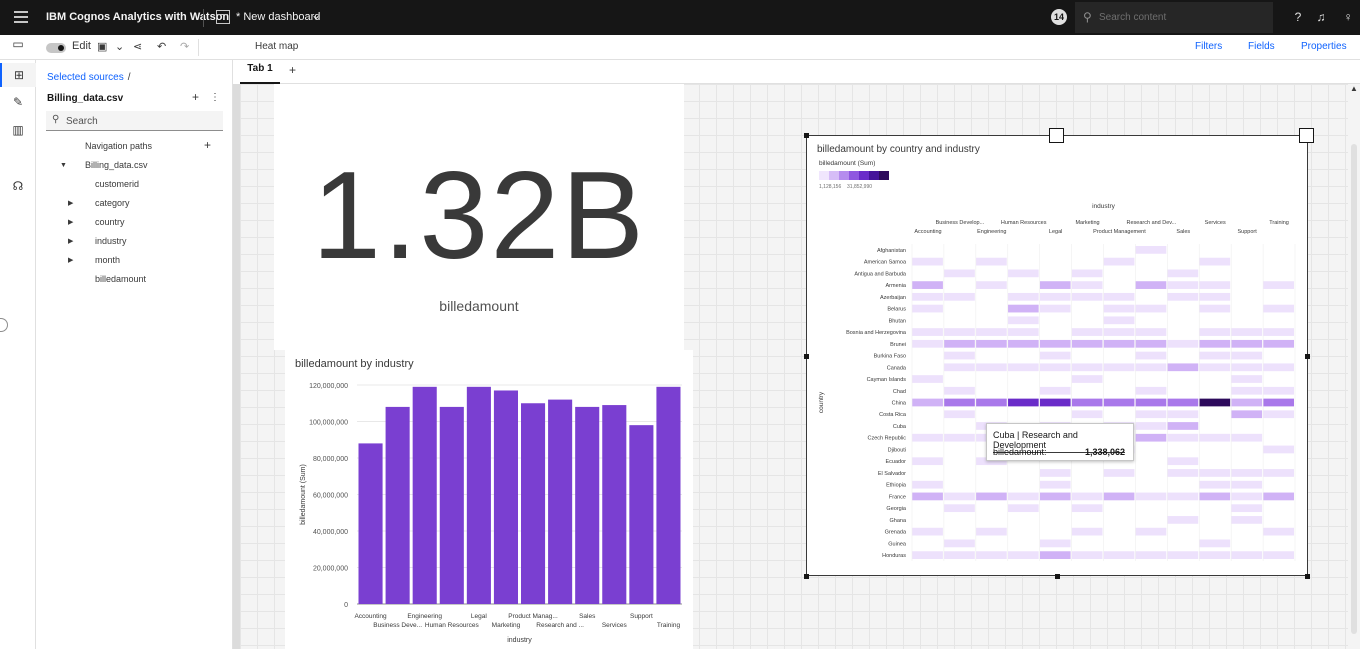 The image size is (1360, 649). Describe the element at coordinates (236, 366) in the screenshot. I see `panel-splitter` at that location.